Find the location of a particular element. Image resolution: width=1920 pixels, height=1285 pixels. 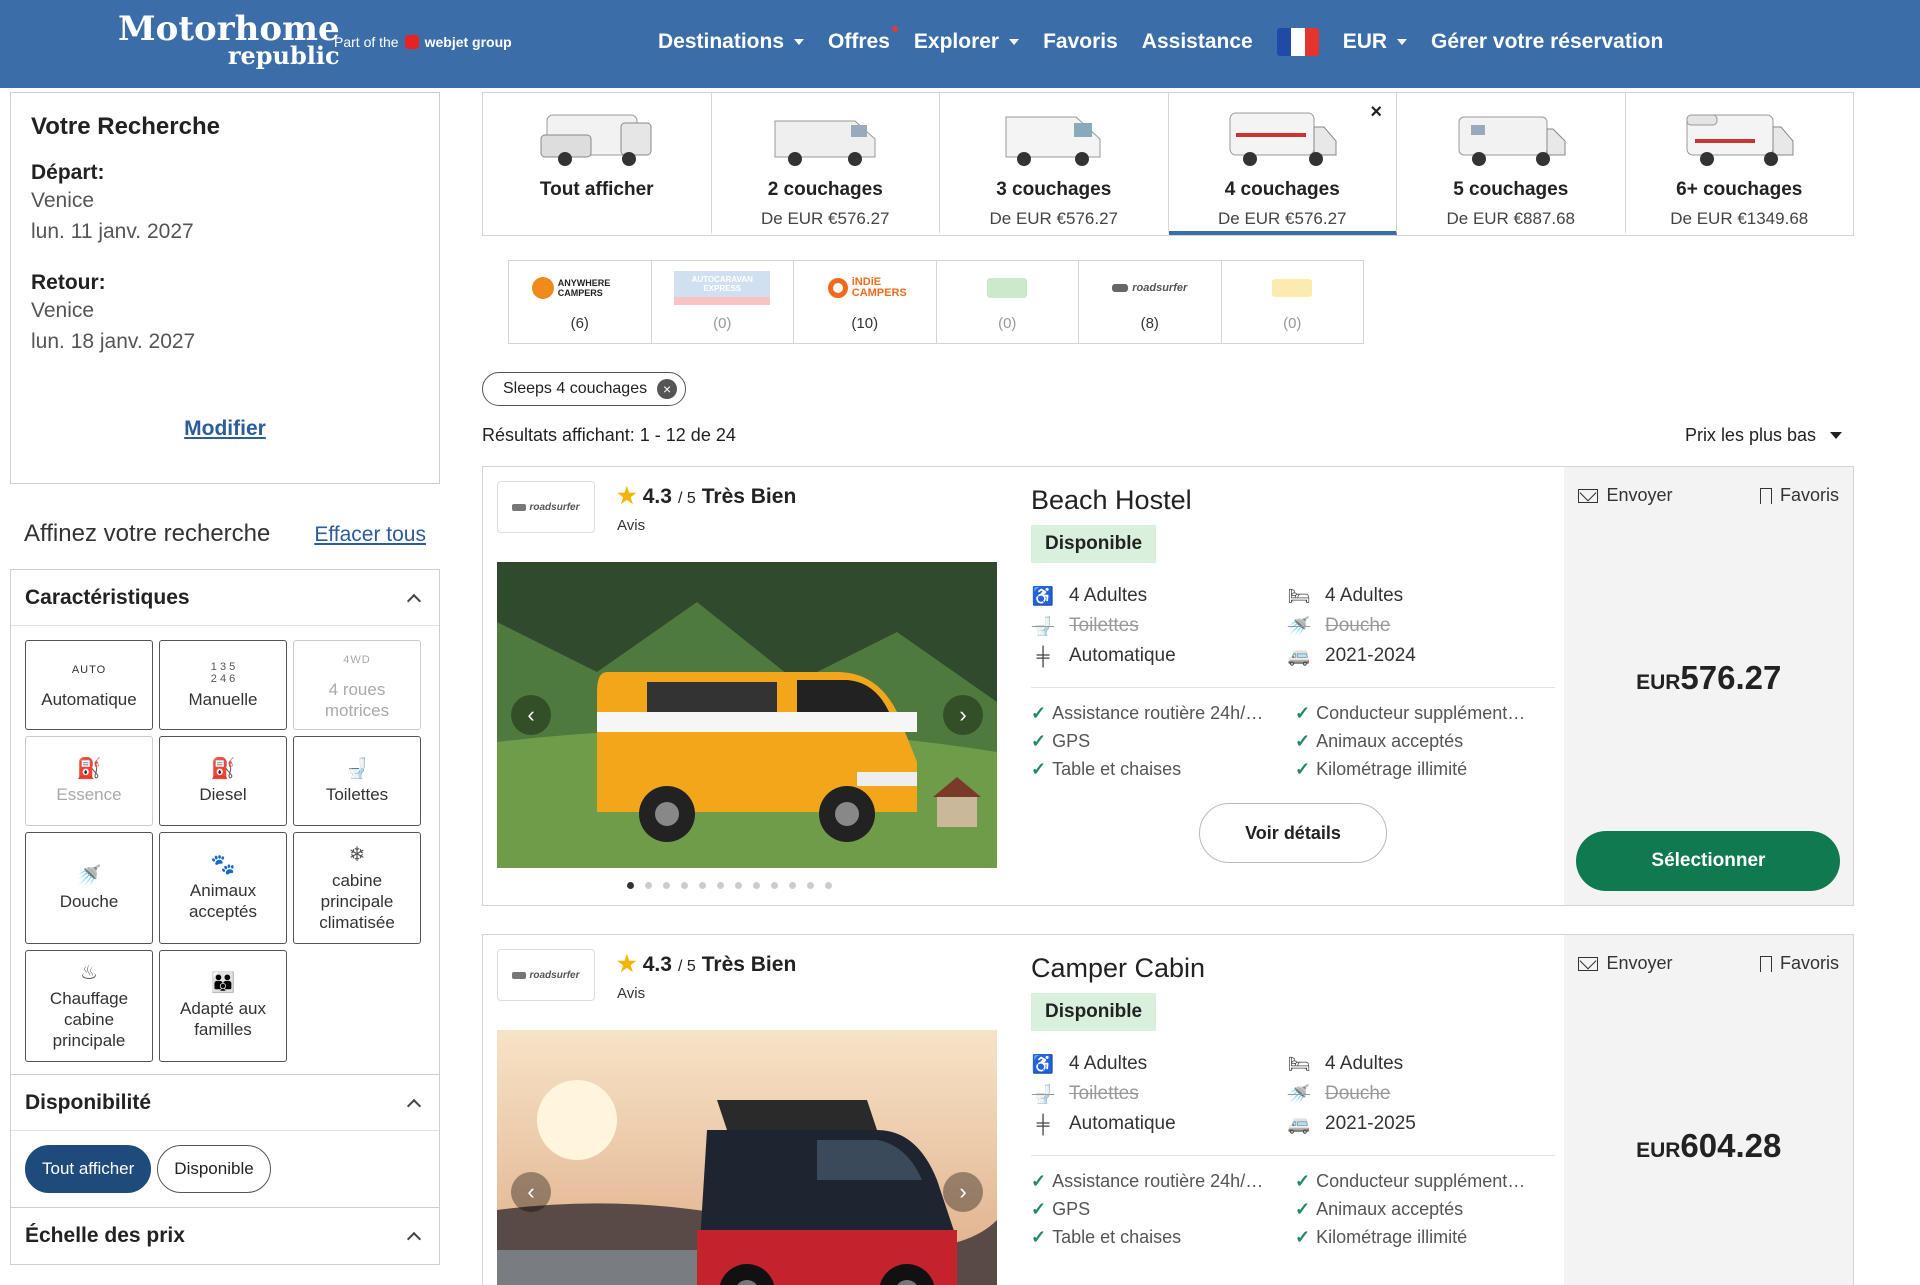

nav-favoris: Favoris is located at coordinates (1080, 42).